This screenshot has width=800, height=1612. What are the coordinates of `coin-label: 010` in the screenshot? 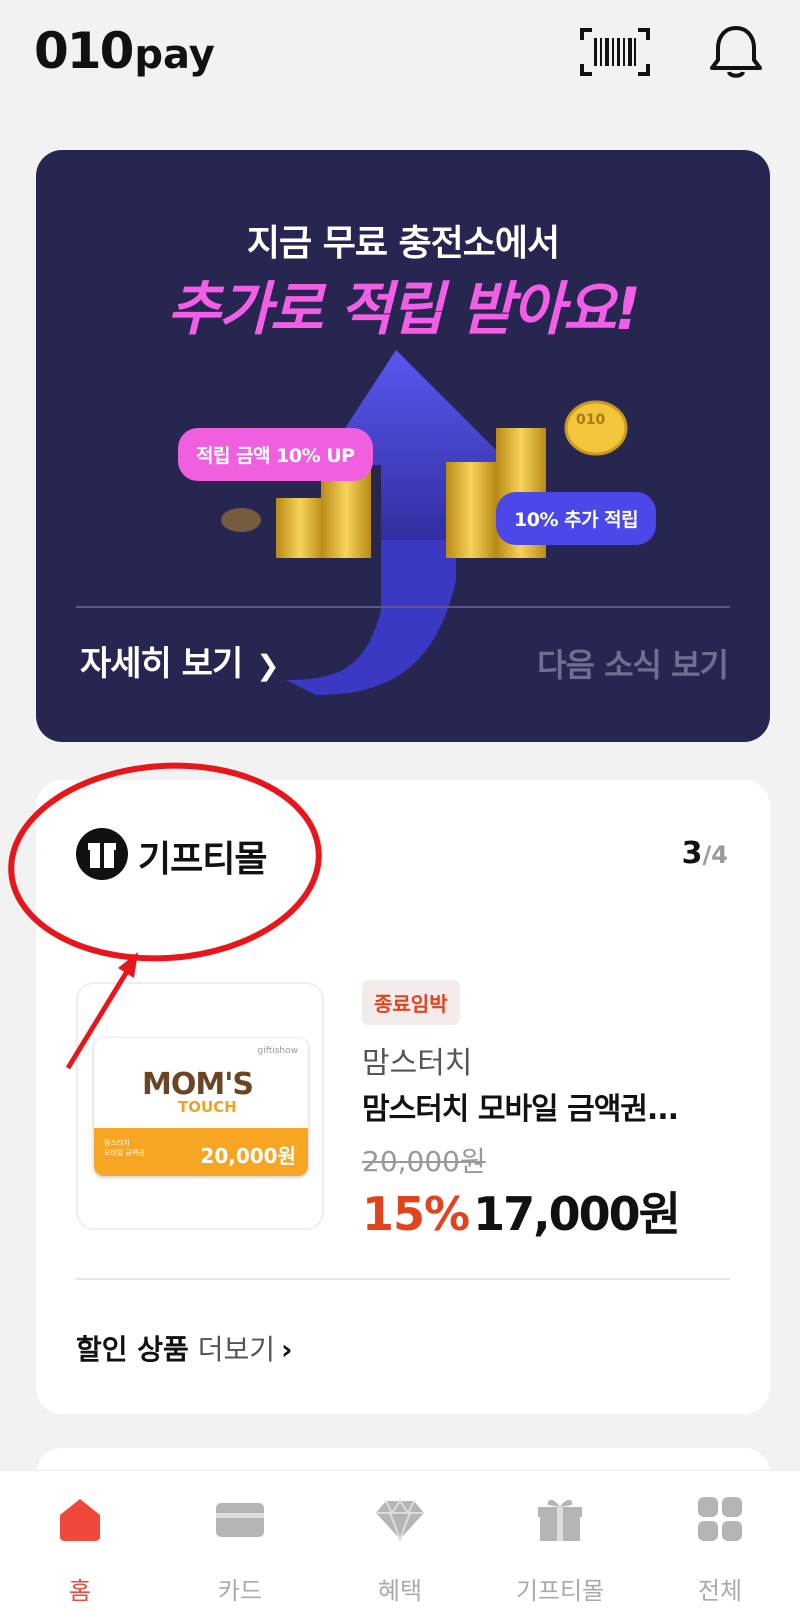 It's located at (591, 420).